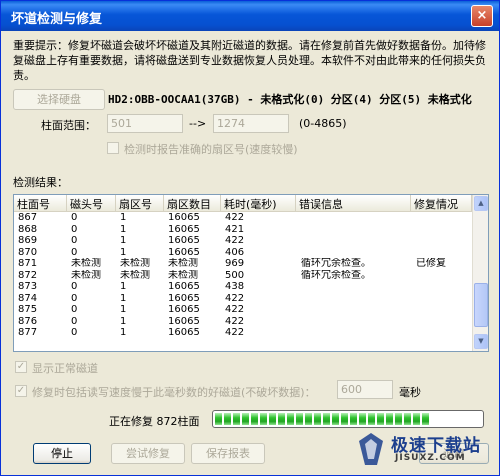 This screenshot has width=500, height=476. I want to click on try-repair-button: 尝试修复, so click(148, 453).